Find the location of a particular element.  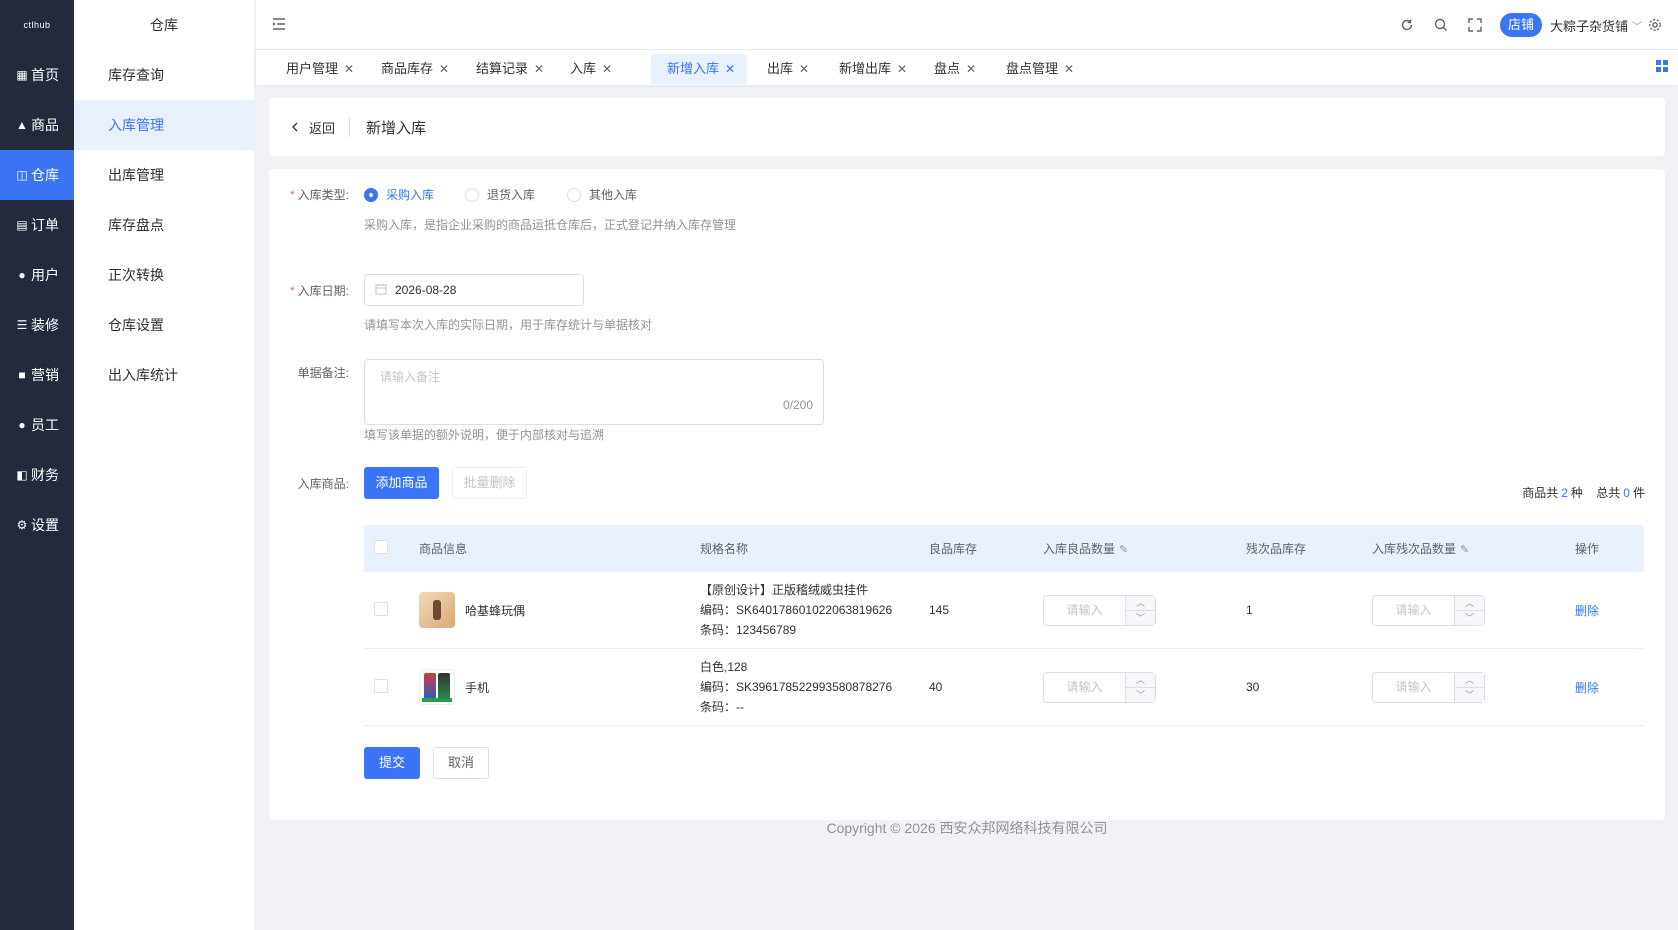

tab-new-inbound: 新增入库 ✕ is located at coordinates (699, 69).